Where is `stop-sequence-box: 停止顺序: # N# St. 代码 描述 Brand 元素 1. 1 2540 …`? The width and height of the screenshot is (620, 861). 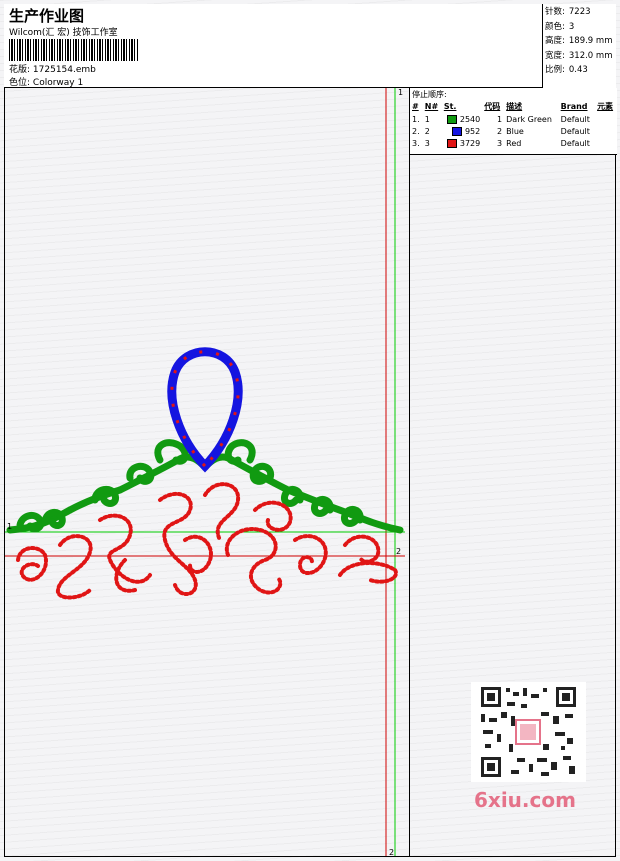
stop-sequence-box: 停止顺序: # N# St. 代码 描述 Brand 元素 1. 1 2540 … is located at coordinates (513, 121).